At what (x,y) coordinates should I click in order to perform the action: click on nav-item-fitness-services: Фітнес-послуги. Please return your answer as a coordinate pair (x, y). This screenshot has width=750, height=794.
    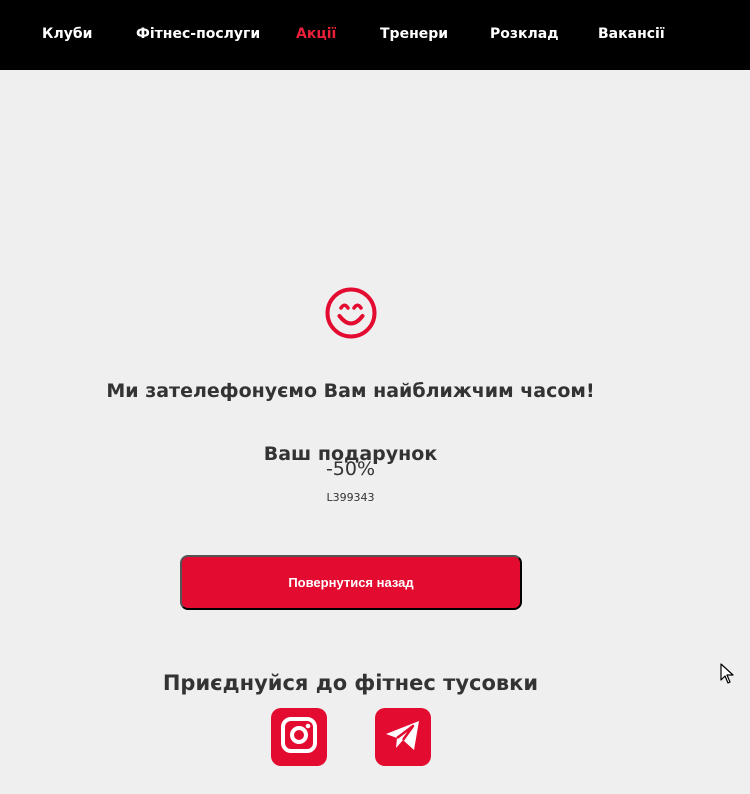
    Looking at the image, I should click on (198, 34).